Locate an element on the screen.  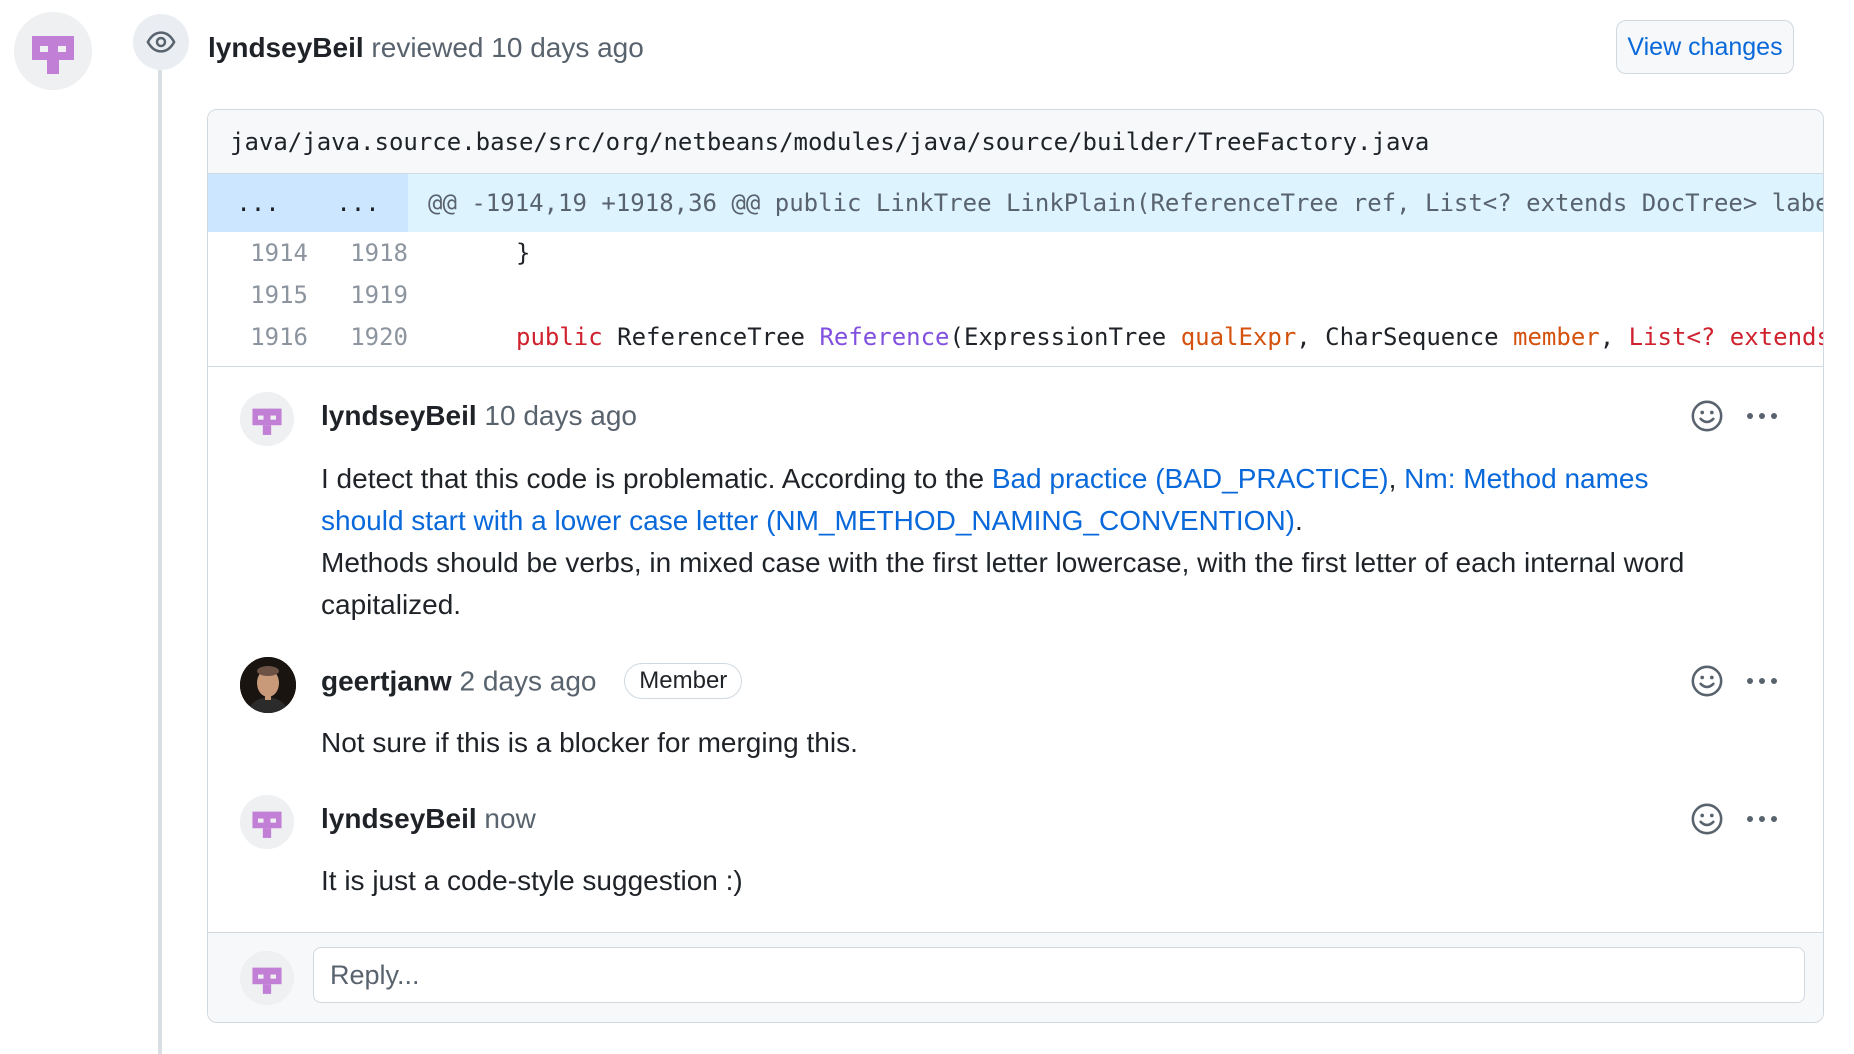
keyword-token: public is located at coordinates (559, 337).